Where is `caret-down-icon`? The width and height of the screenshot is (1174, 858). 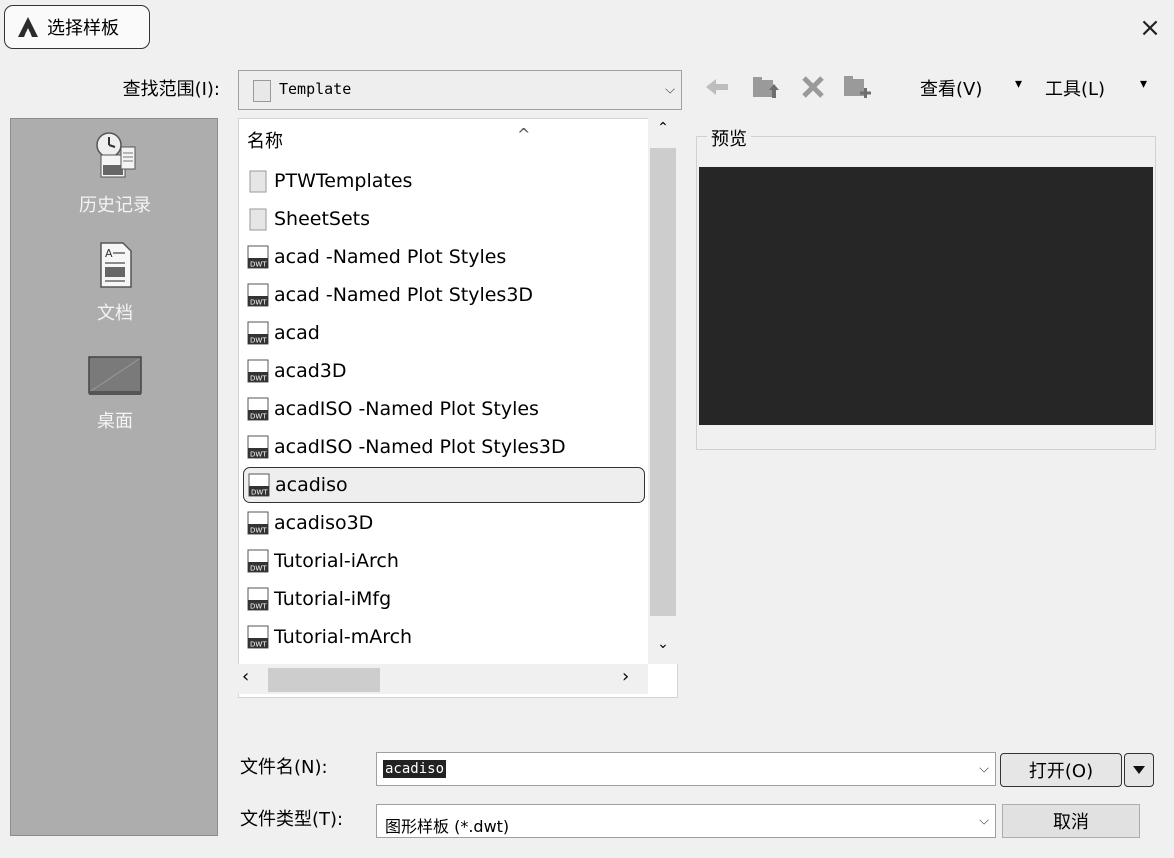
caret-down-icon is located at coordinates (1139, 770).